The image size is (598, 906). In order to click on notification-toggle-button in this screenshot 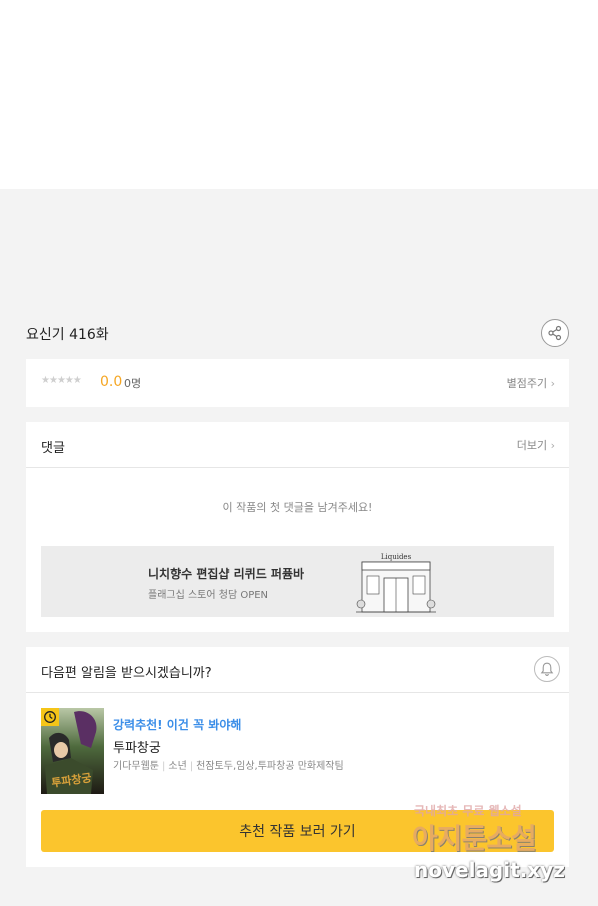, I will do `click(547, 669)`.